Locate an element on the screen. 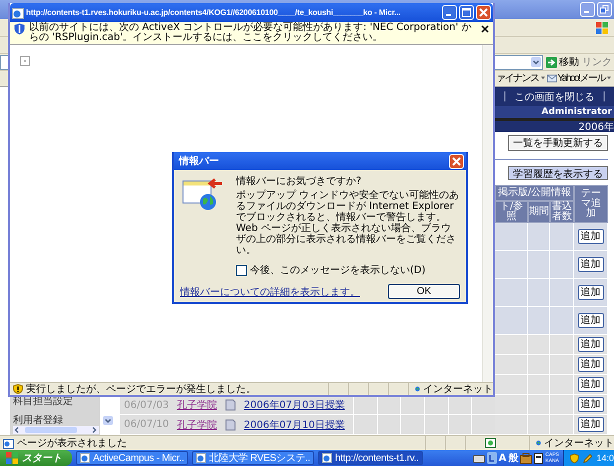 Image resolution: width=614 pixels, height=466 pixels. input-mode: A is located at coordinates (502, 458).